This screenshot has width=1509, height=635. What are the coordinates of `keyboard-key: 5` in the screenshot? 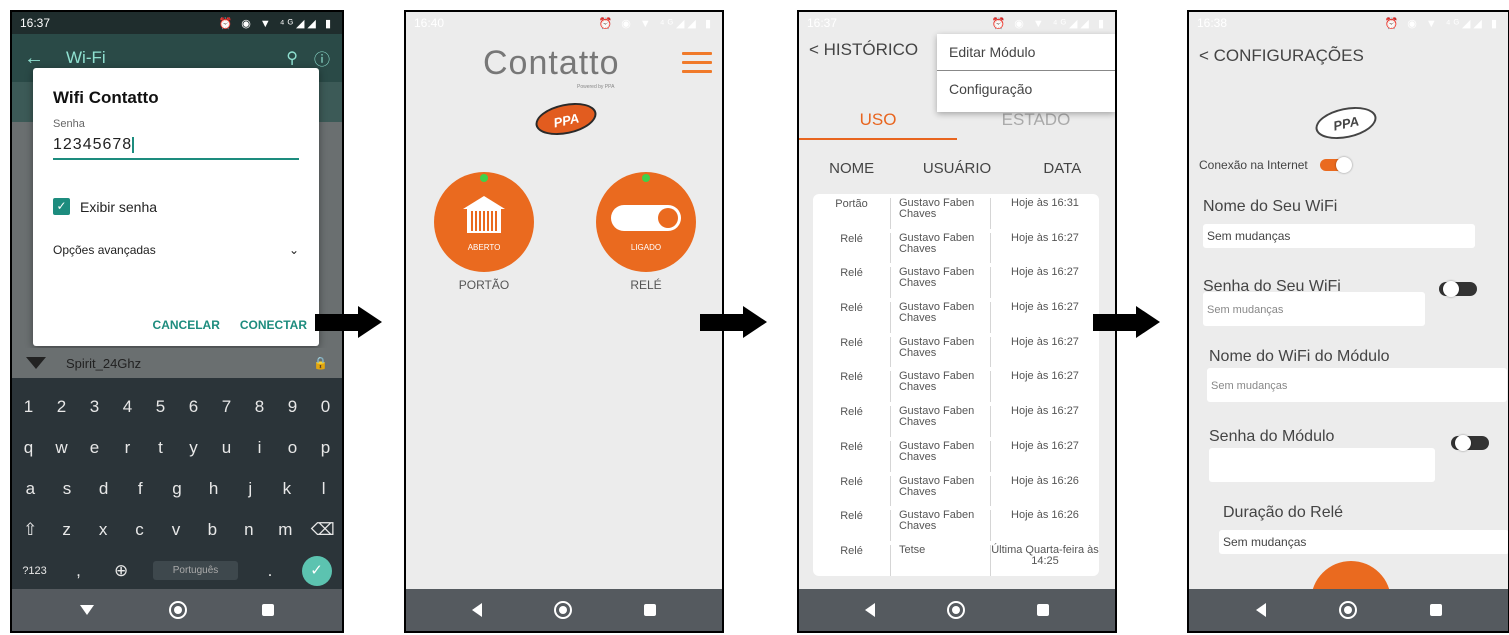 It's located at (161, 407).